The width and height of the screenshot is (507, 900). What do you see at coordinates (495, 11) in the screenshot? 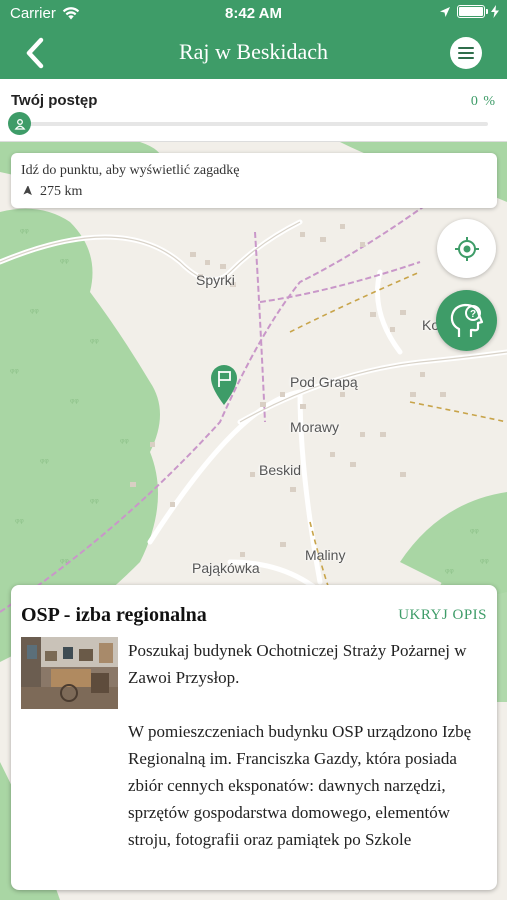
I see `charging-icon` at bounding box center [495, 11].